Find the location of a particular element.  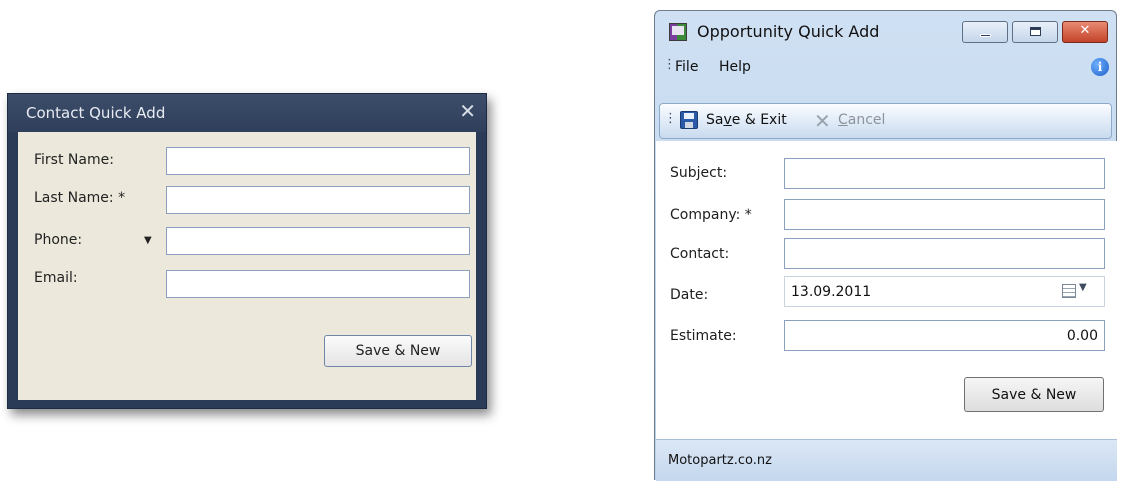

date-picker: 13.09.2011 ▼ is located at coordinates (944, 291).